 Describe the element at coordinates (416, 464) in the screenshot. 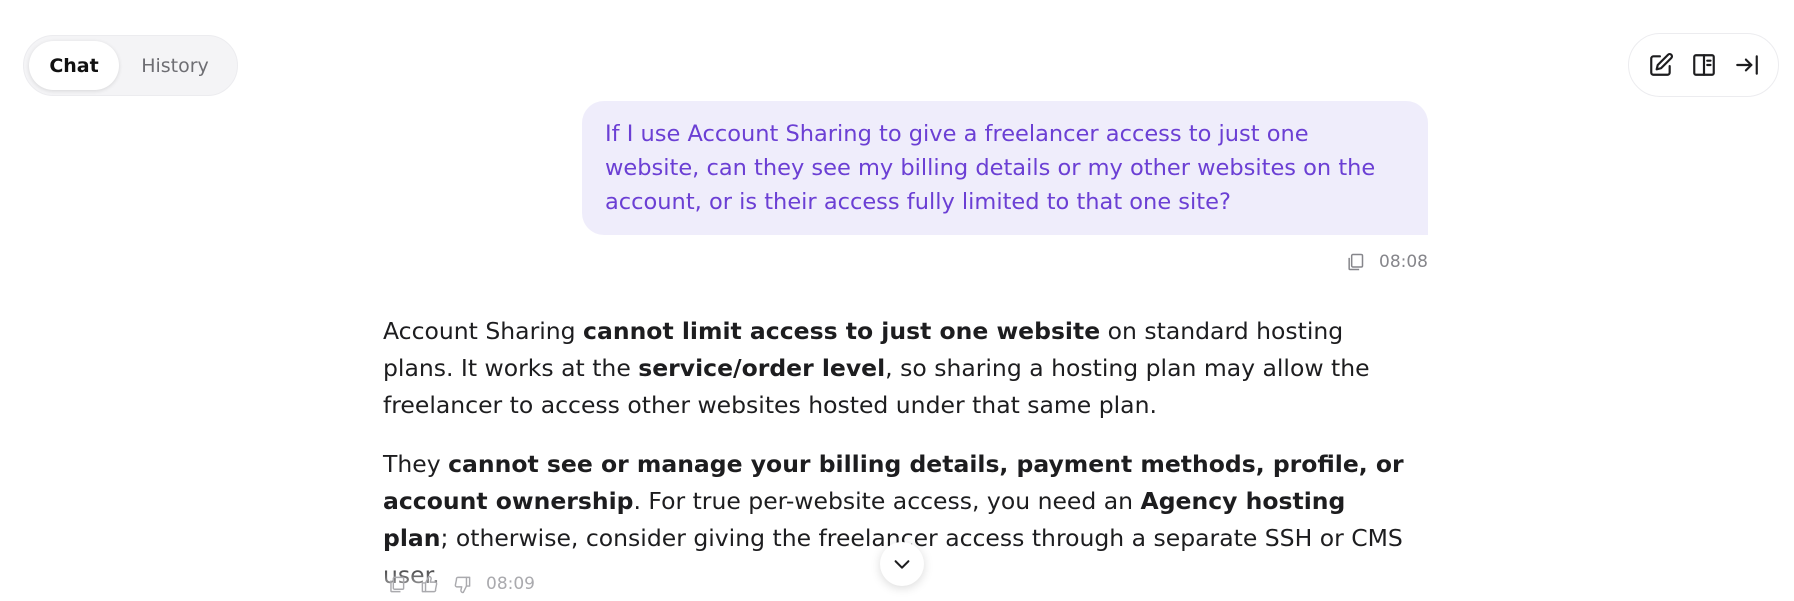

I see `text-span: They` at that location.